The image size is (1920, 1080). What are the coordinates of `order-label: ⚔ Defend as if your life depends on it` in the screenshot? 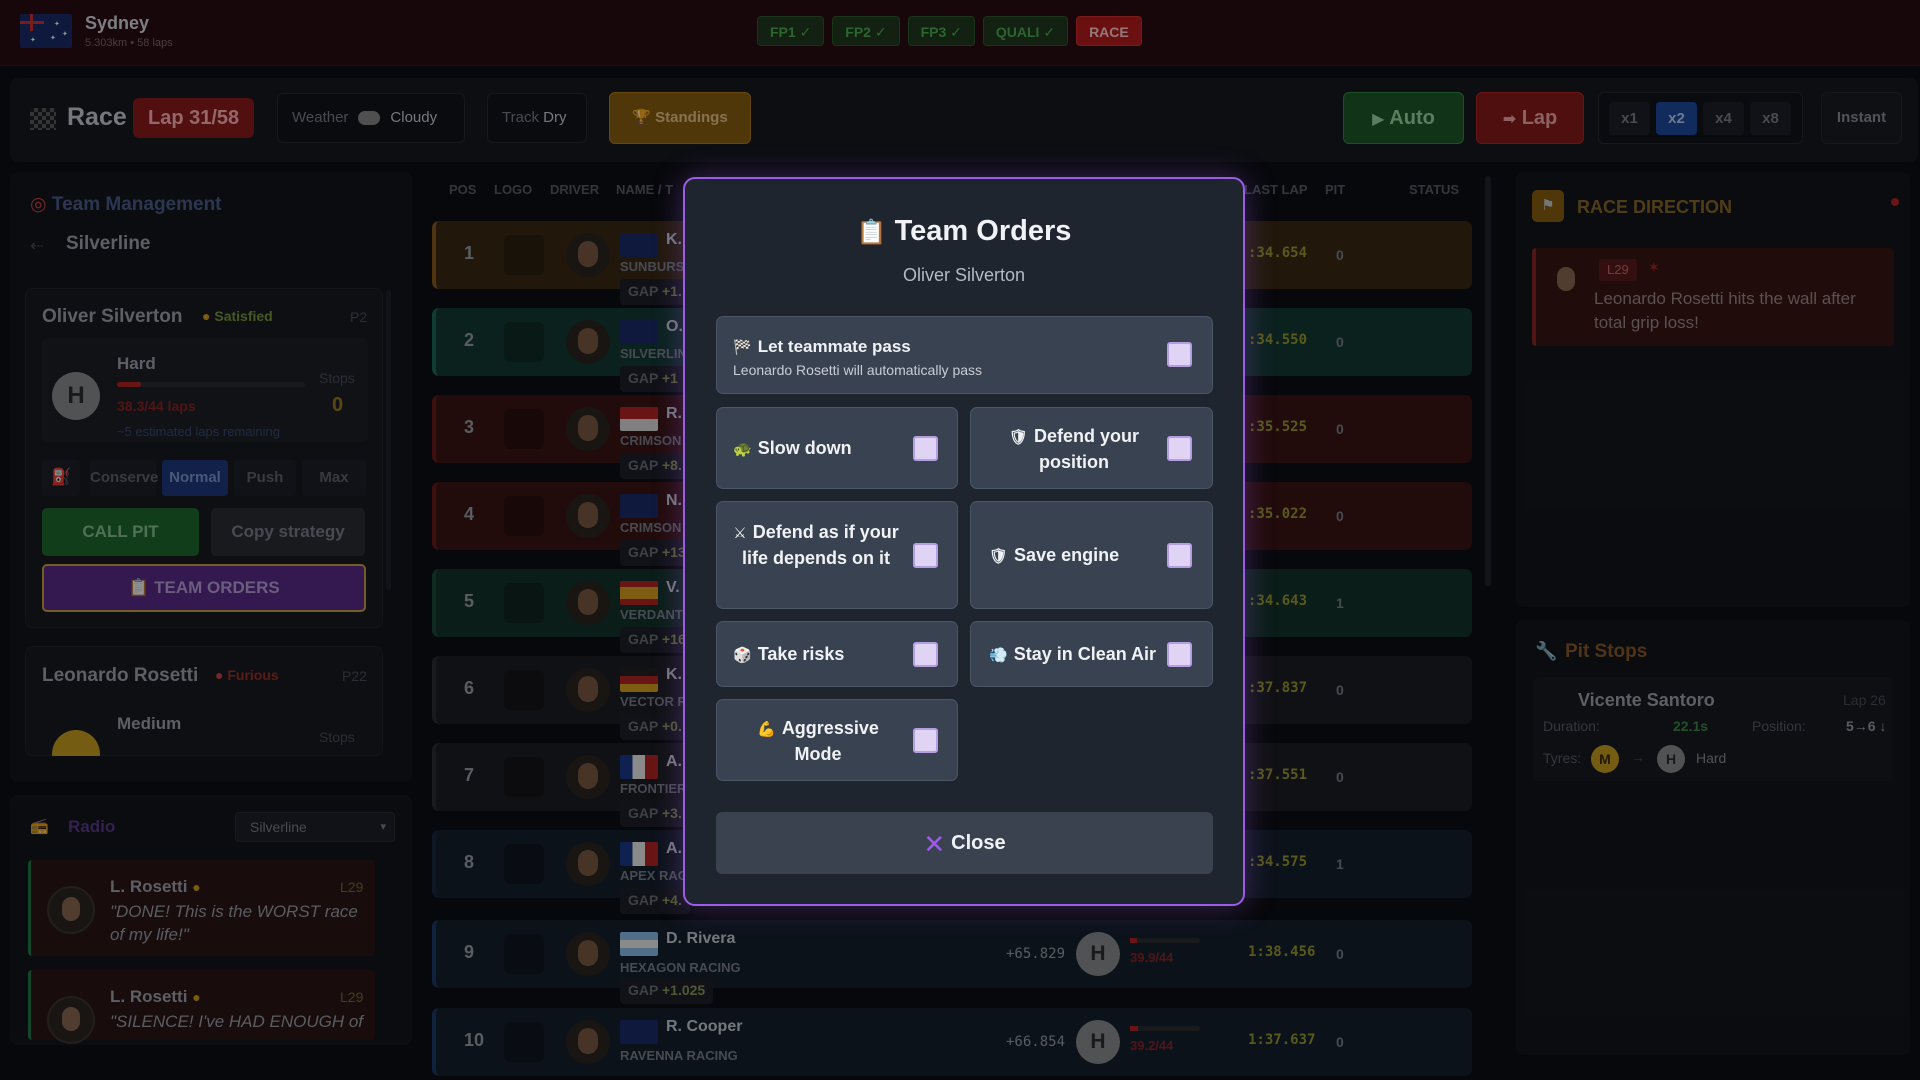 It's located at (816, 545).